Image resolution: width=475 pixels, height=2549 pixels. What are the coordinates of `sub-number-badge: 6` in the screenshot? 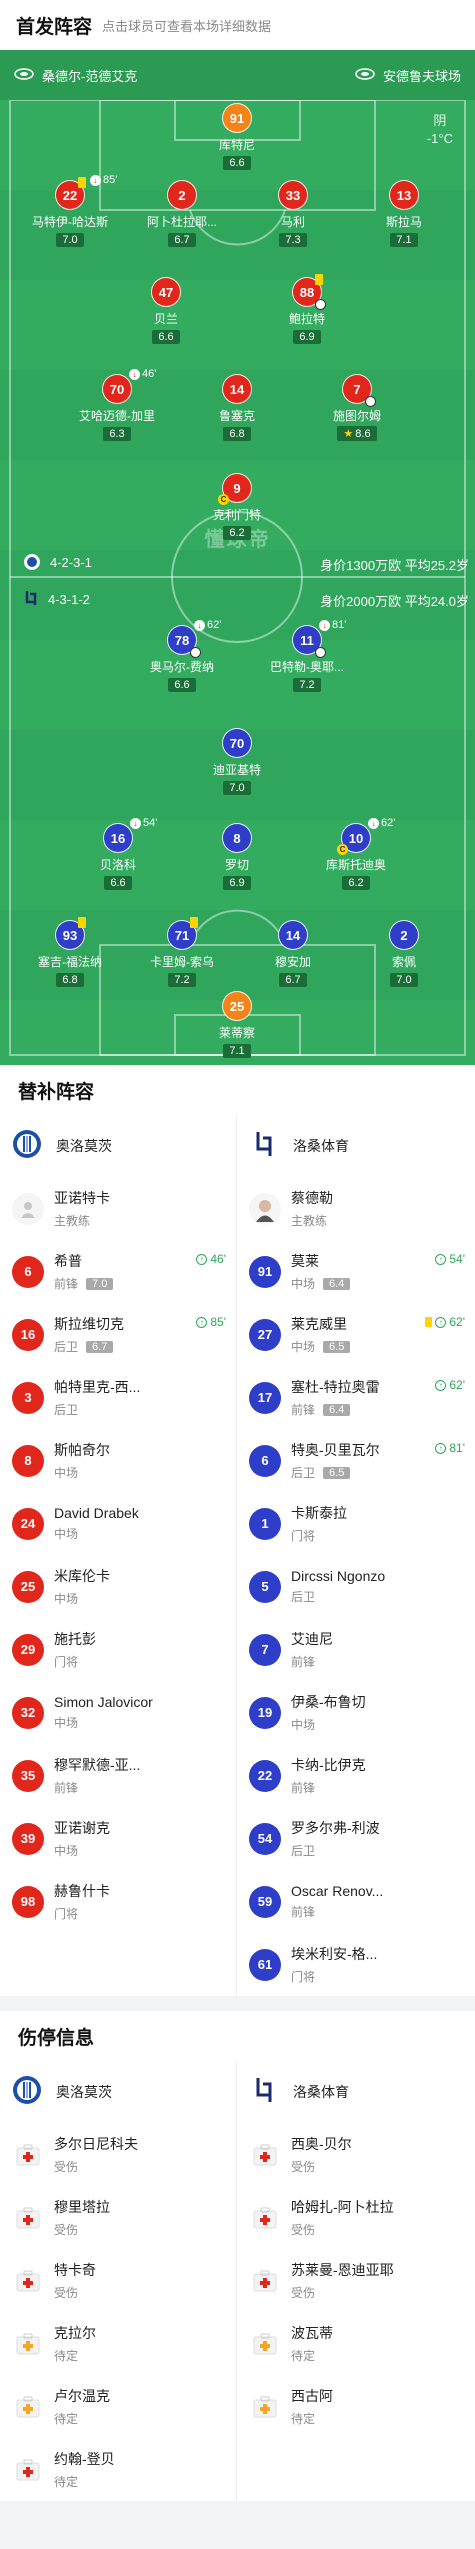 It's located at (265, 1460).